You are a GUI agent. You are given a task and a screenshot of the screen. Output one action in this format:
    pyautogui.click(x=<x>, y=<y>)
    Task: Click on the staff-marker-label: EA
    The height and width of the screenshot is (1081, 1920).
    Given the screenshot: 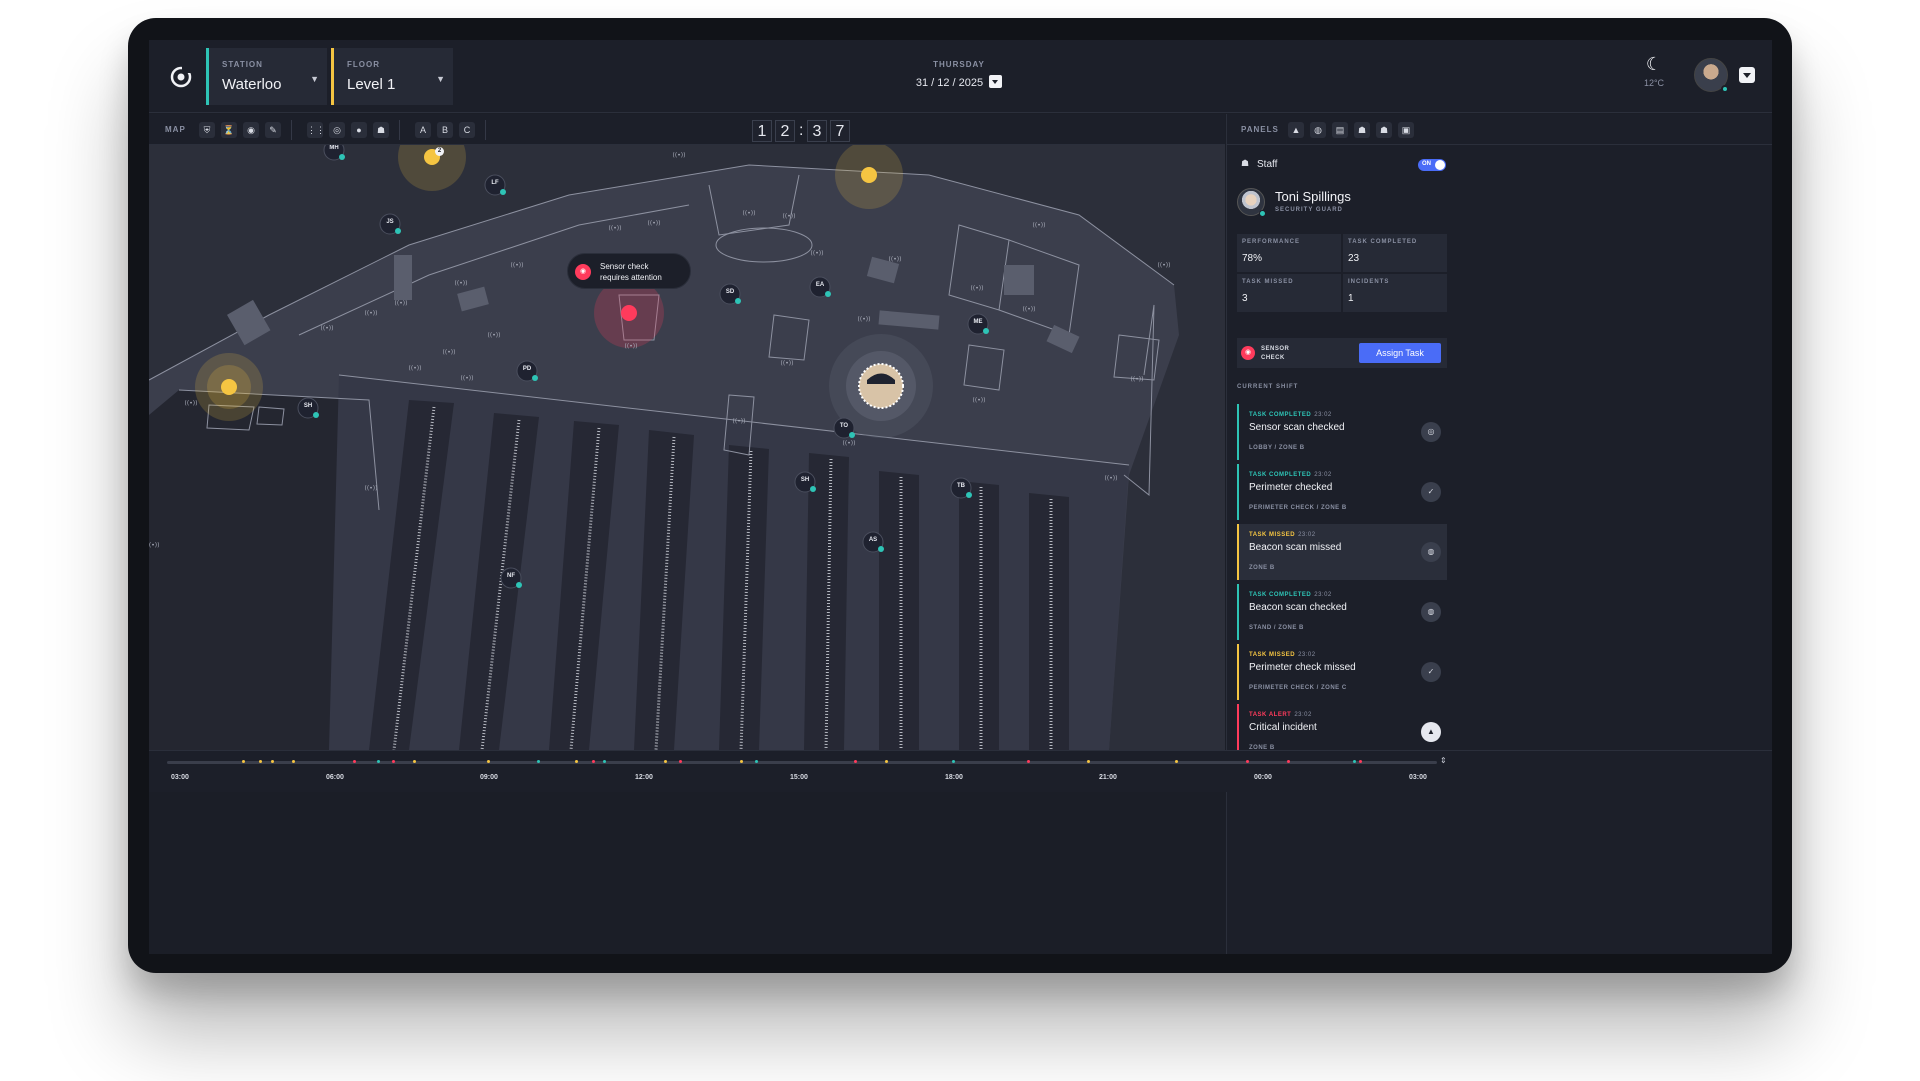 What is the action you would take?
    pyautogui.click(x=820, y=285)
    